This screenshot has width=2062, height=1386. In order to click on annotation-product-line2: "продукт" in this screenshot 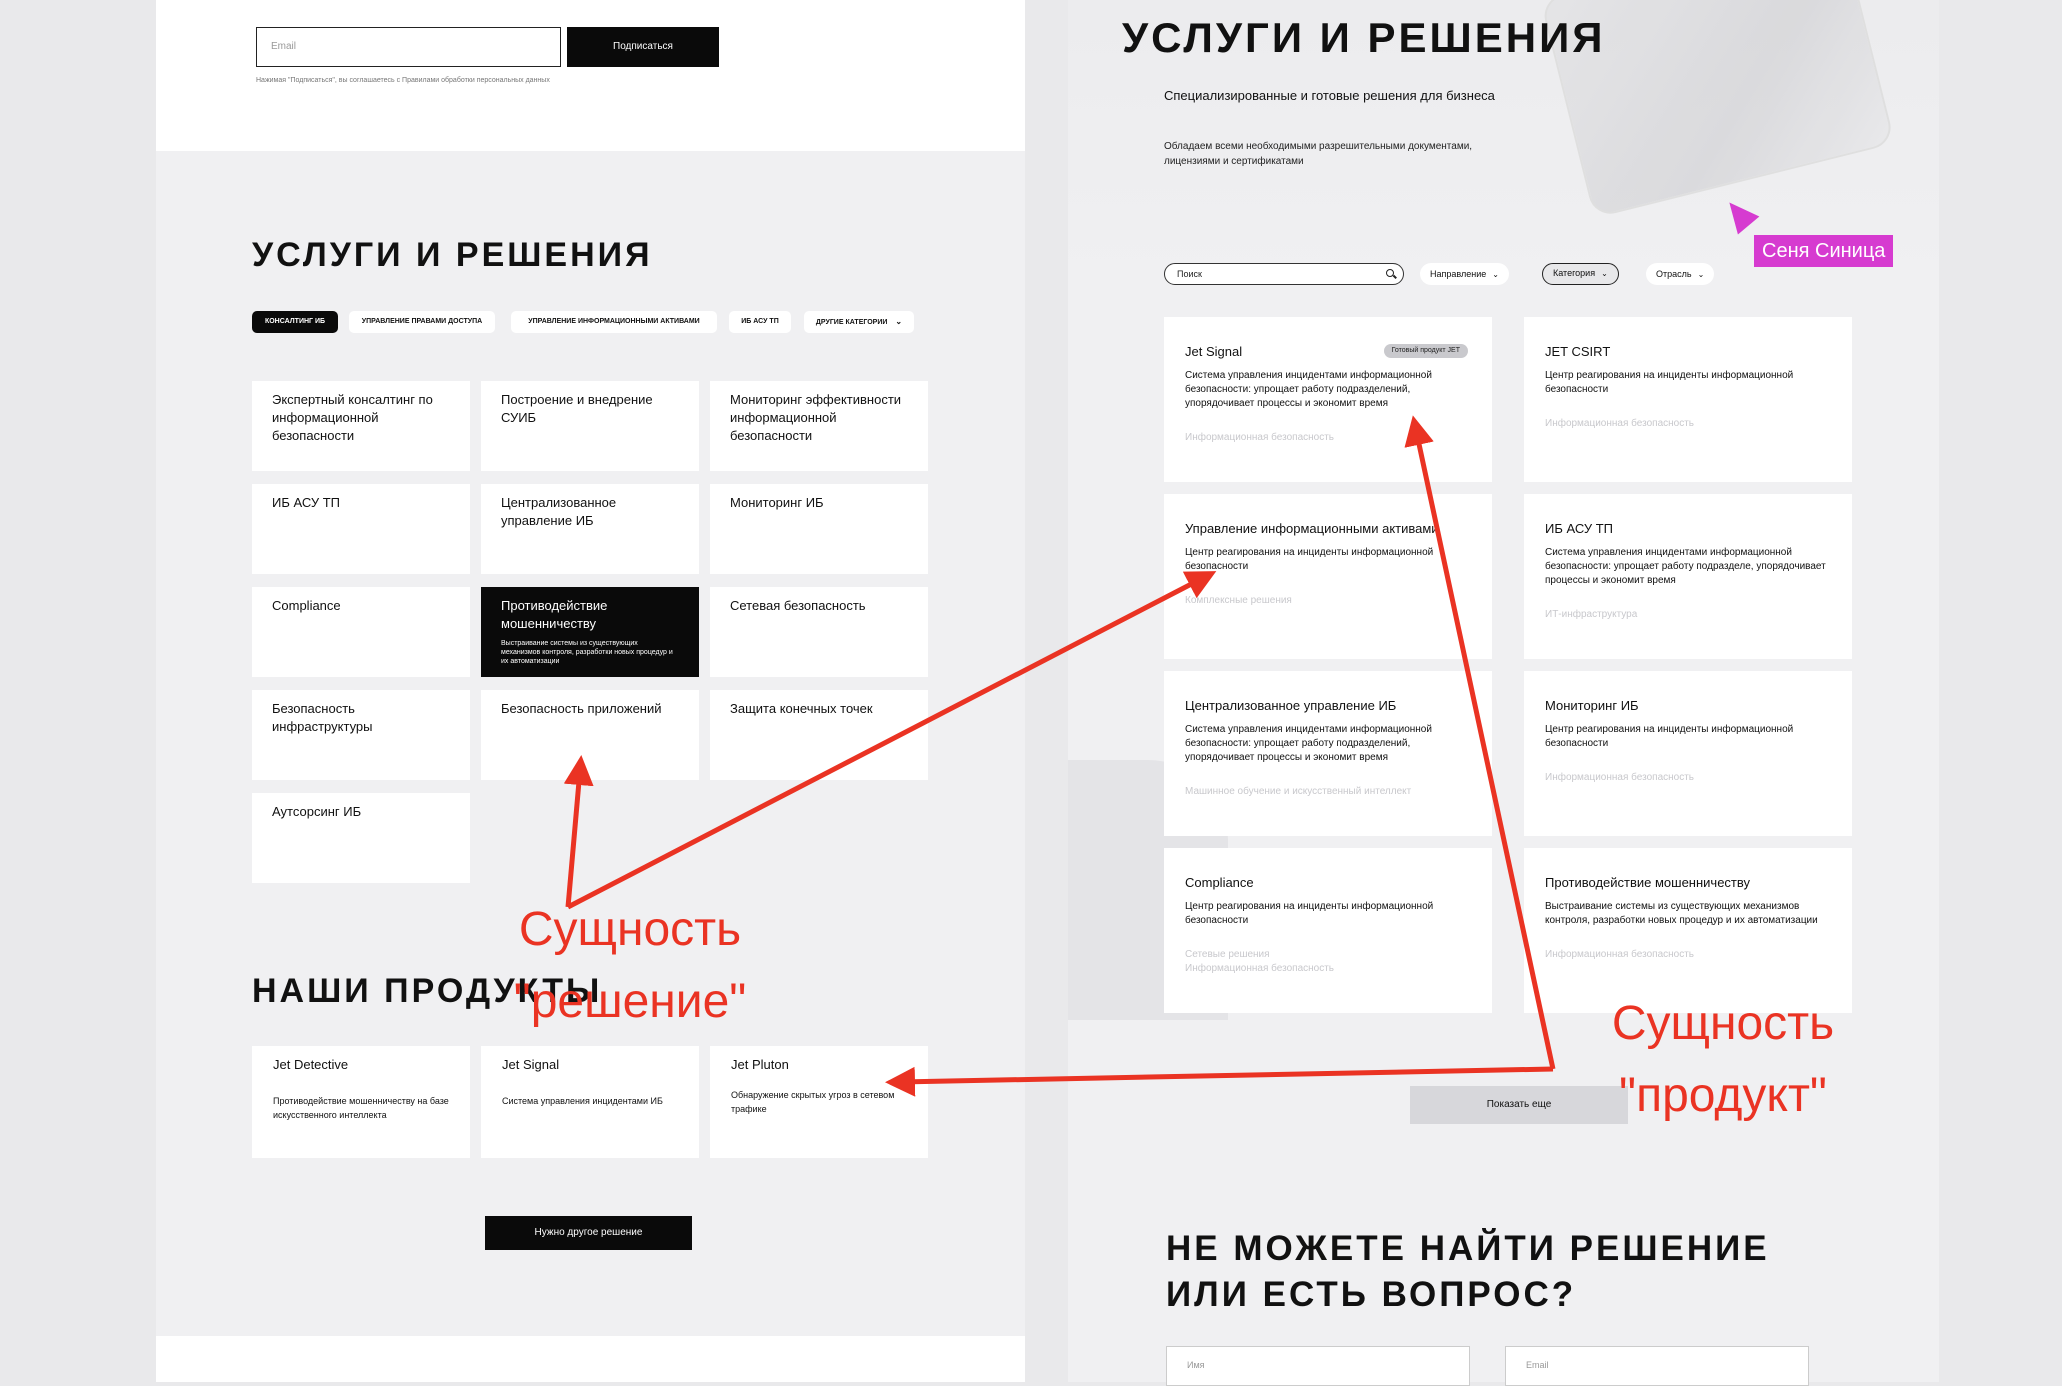, I will do `click(1723, 1095)`.